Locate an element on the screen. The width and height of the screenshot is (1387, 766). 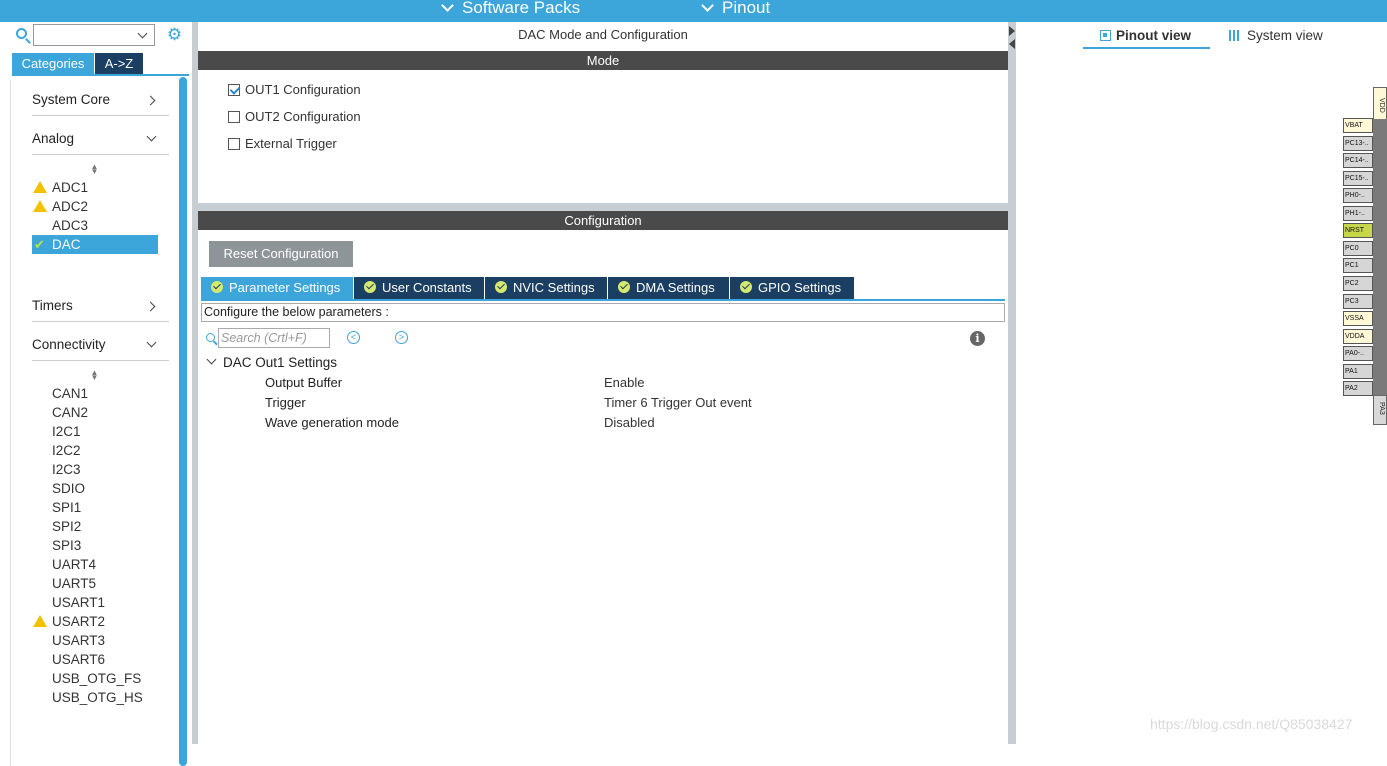
pin: VSSA is located at coordinates (1358, 319).